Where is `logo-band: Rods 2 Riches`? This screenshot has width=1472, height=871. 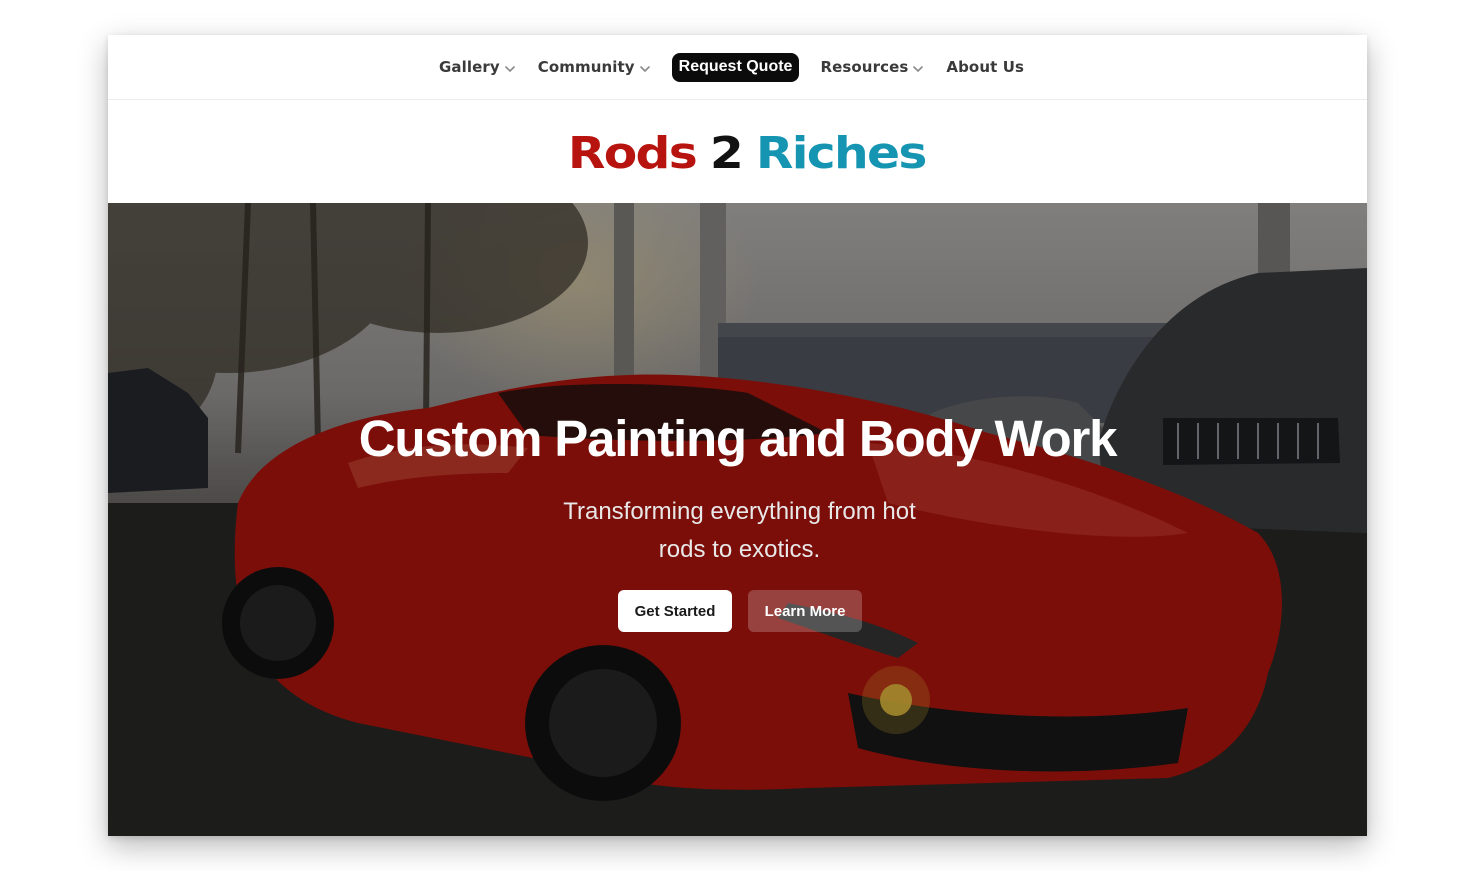
logo-band: Rods 2 Riches is located at coordinates (737, 151).